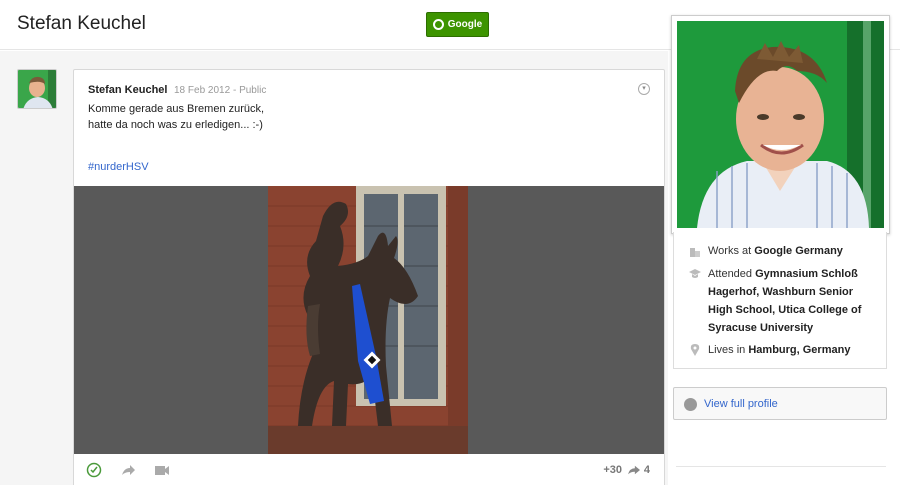 This screenshot has height=485, width=900. What do you see at coordinates (644, 89) in the screenshot?
I see `options-chevron-icon: ▾` at bounding box center [644, 89].